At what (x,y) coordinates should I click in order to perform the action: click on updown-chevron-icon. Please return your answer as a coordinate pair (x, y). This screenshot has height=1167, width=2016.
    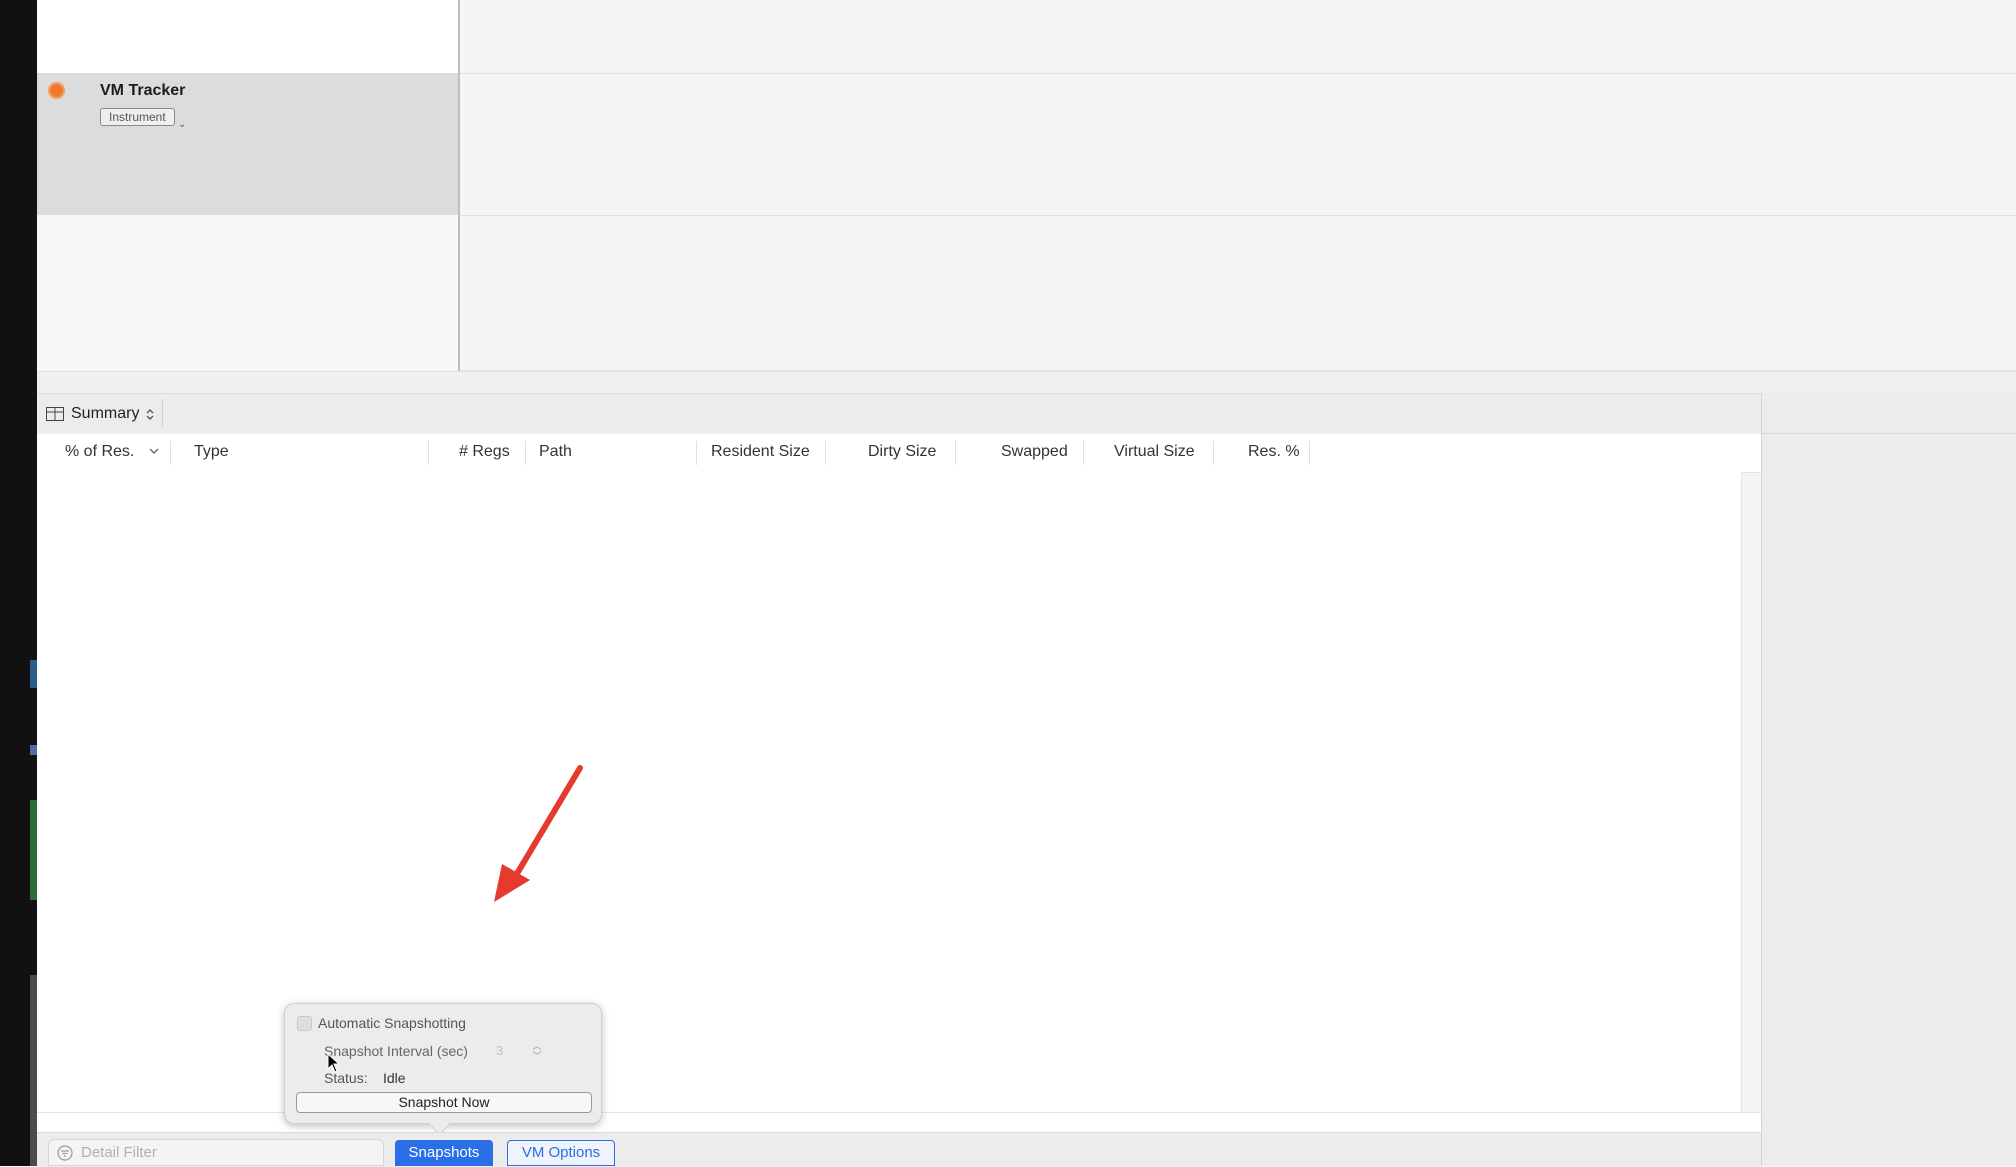
    Looking at the image, I should click on (150, 414).